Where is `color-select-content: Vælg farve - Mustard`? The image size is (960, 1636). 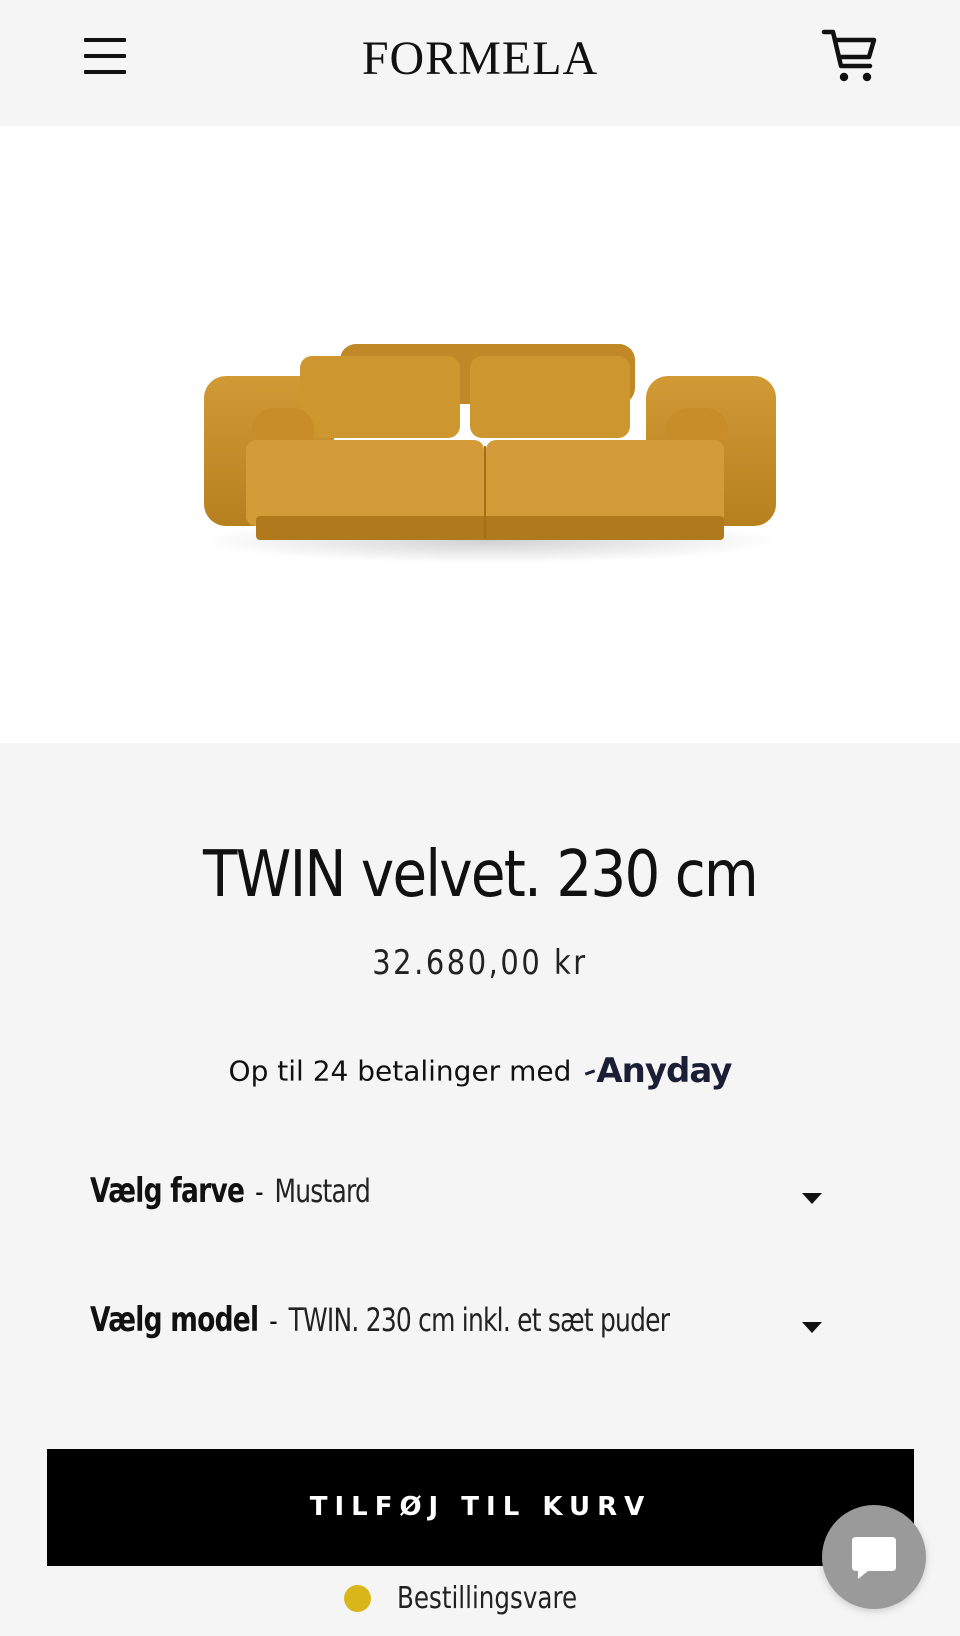 color-select-content: Vælg farve - Mustard is located at coordinates (230, 1191).